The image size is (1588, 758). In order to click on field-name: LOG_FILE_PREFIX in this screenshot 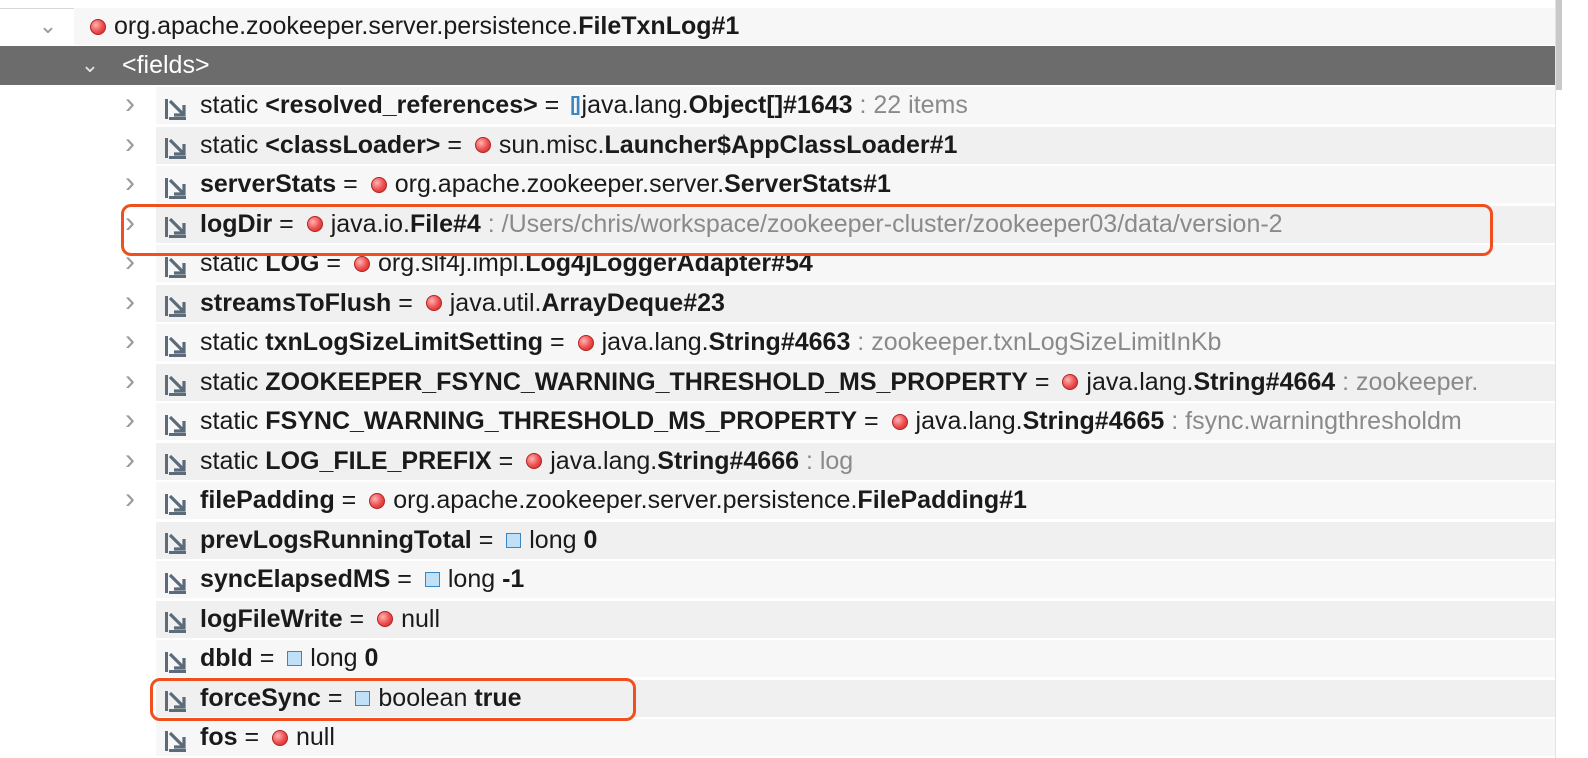, I will do `click(378, 460)`.